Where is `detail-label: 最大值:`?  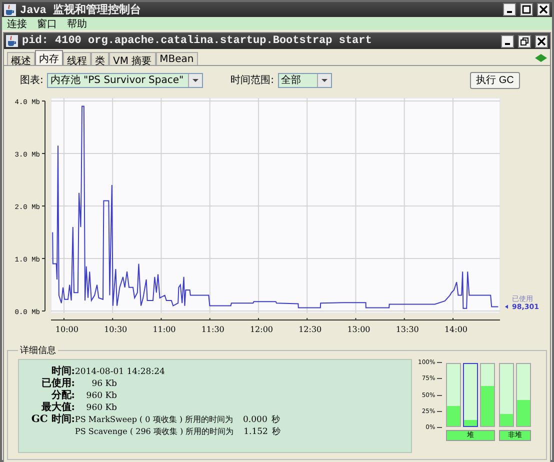
detail-label: 最大值: is located at coordinates (57, 408).